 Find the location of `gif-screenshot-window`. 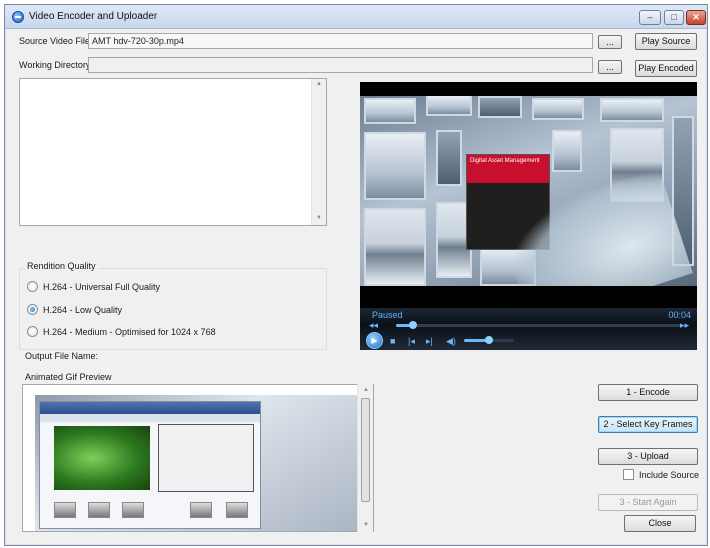

gif-screenshot-window is located at coordinates (150, 465).